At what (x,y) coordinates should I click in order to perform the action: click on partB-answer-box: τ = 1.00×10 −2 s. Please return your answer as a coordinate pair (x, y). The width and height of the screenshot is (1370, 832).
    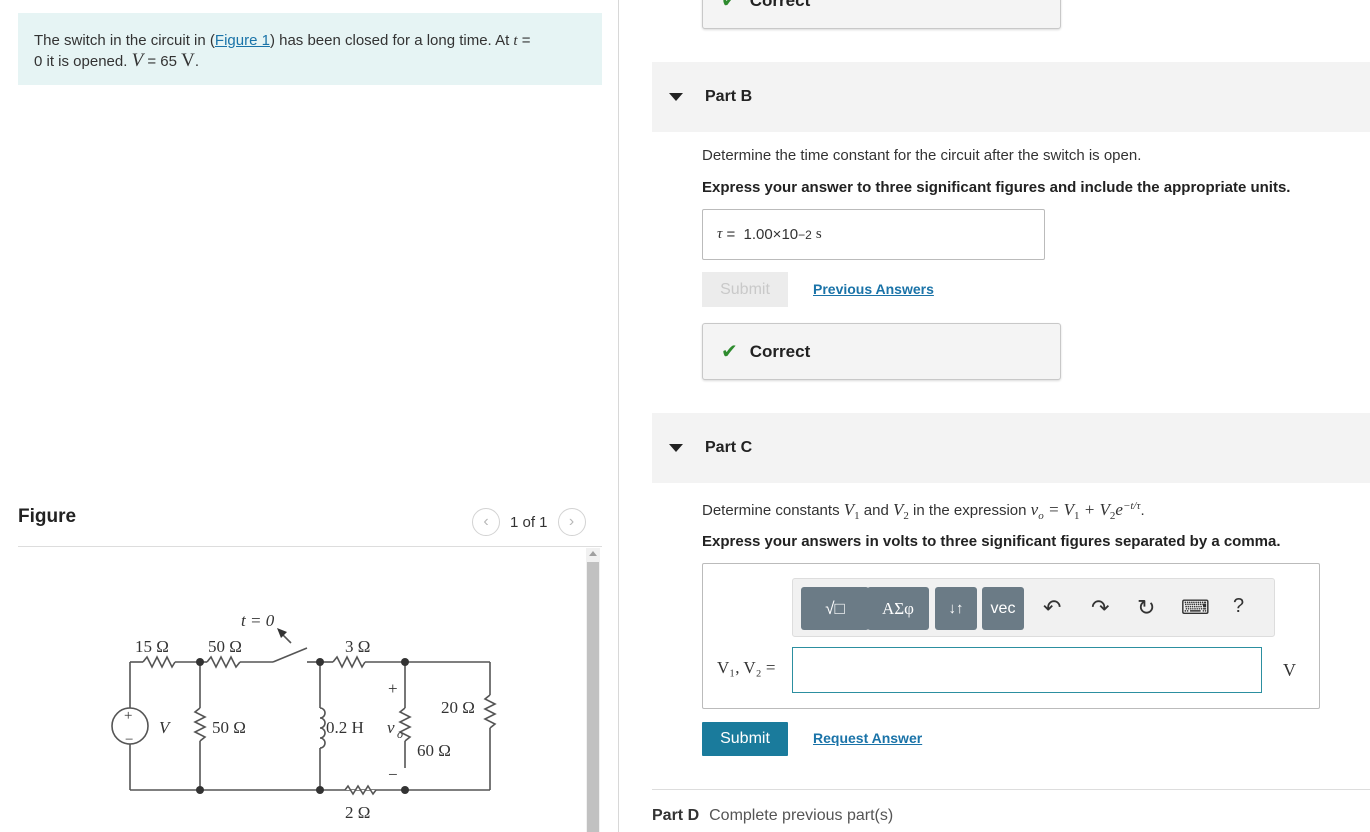
    Looking at the image, I should click on (873, 234).